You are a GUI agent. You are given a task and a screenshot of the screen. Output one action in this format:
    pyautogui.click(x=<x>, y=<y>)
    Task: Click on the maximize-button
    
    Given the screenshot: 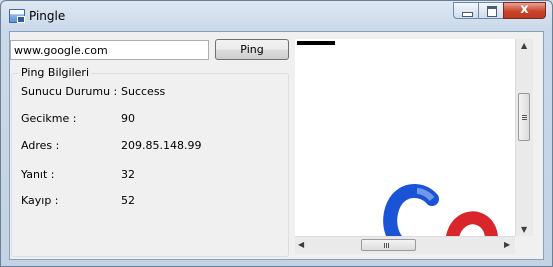 What is the action you would take?
    pyautogui.click(x=491, y=10)
    